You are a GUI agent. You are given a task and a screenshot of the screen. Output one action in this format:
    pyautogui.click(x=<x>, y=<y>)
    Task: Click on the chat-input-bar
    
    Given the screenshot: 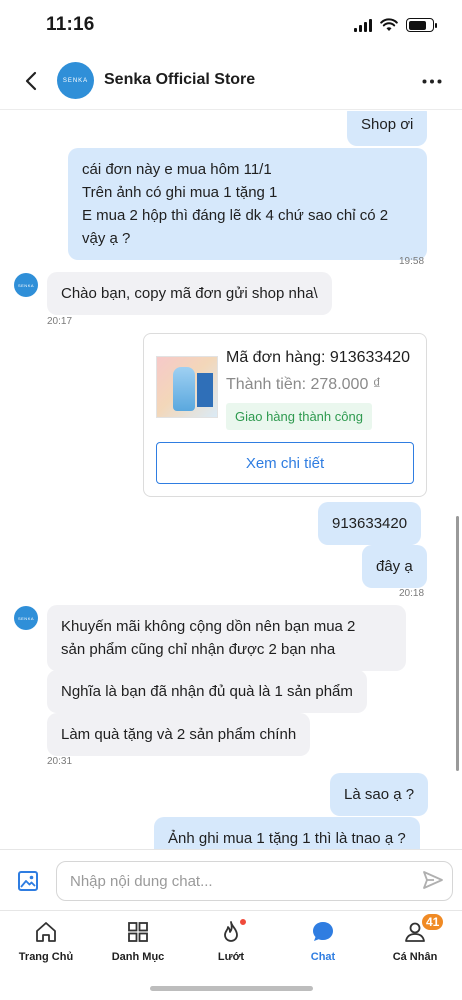 What is the action you would take?
    pyautogui.click(x=231, y=879)
    